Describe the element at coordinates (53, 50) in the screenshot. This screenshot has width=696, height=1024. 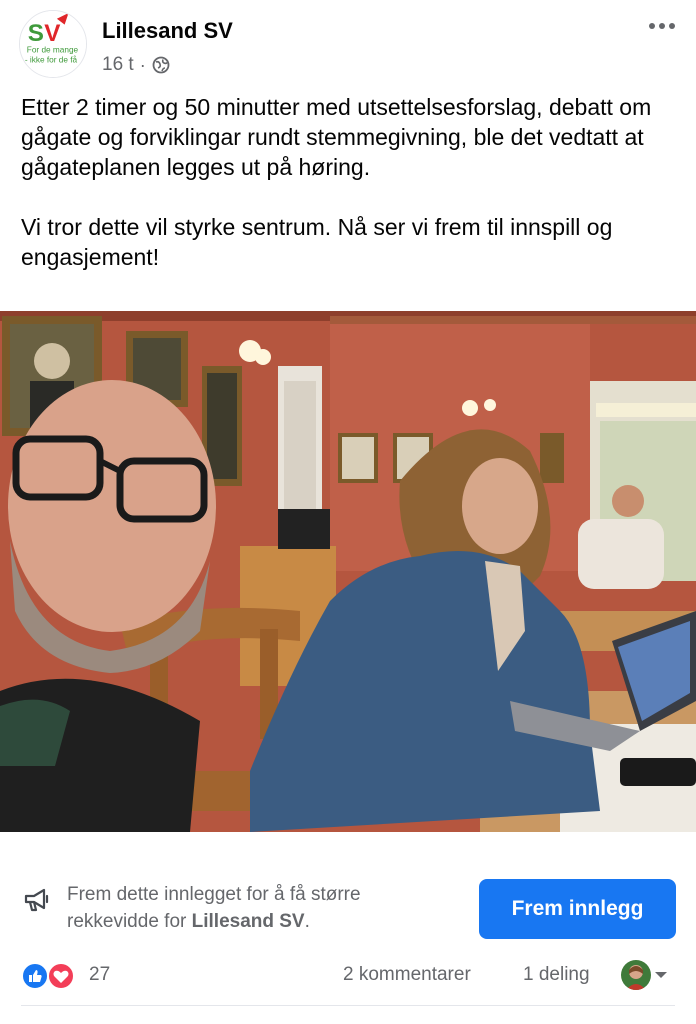
I see `logo-tagline-1: For de mange` at that location.